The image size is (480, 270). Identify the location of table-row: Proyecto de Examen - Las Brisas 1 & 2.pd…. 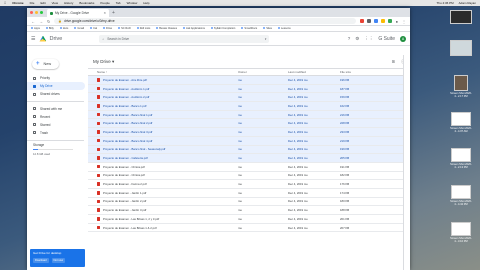
(249, 228).